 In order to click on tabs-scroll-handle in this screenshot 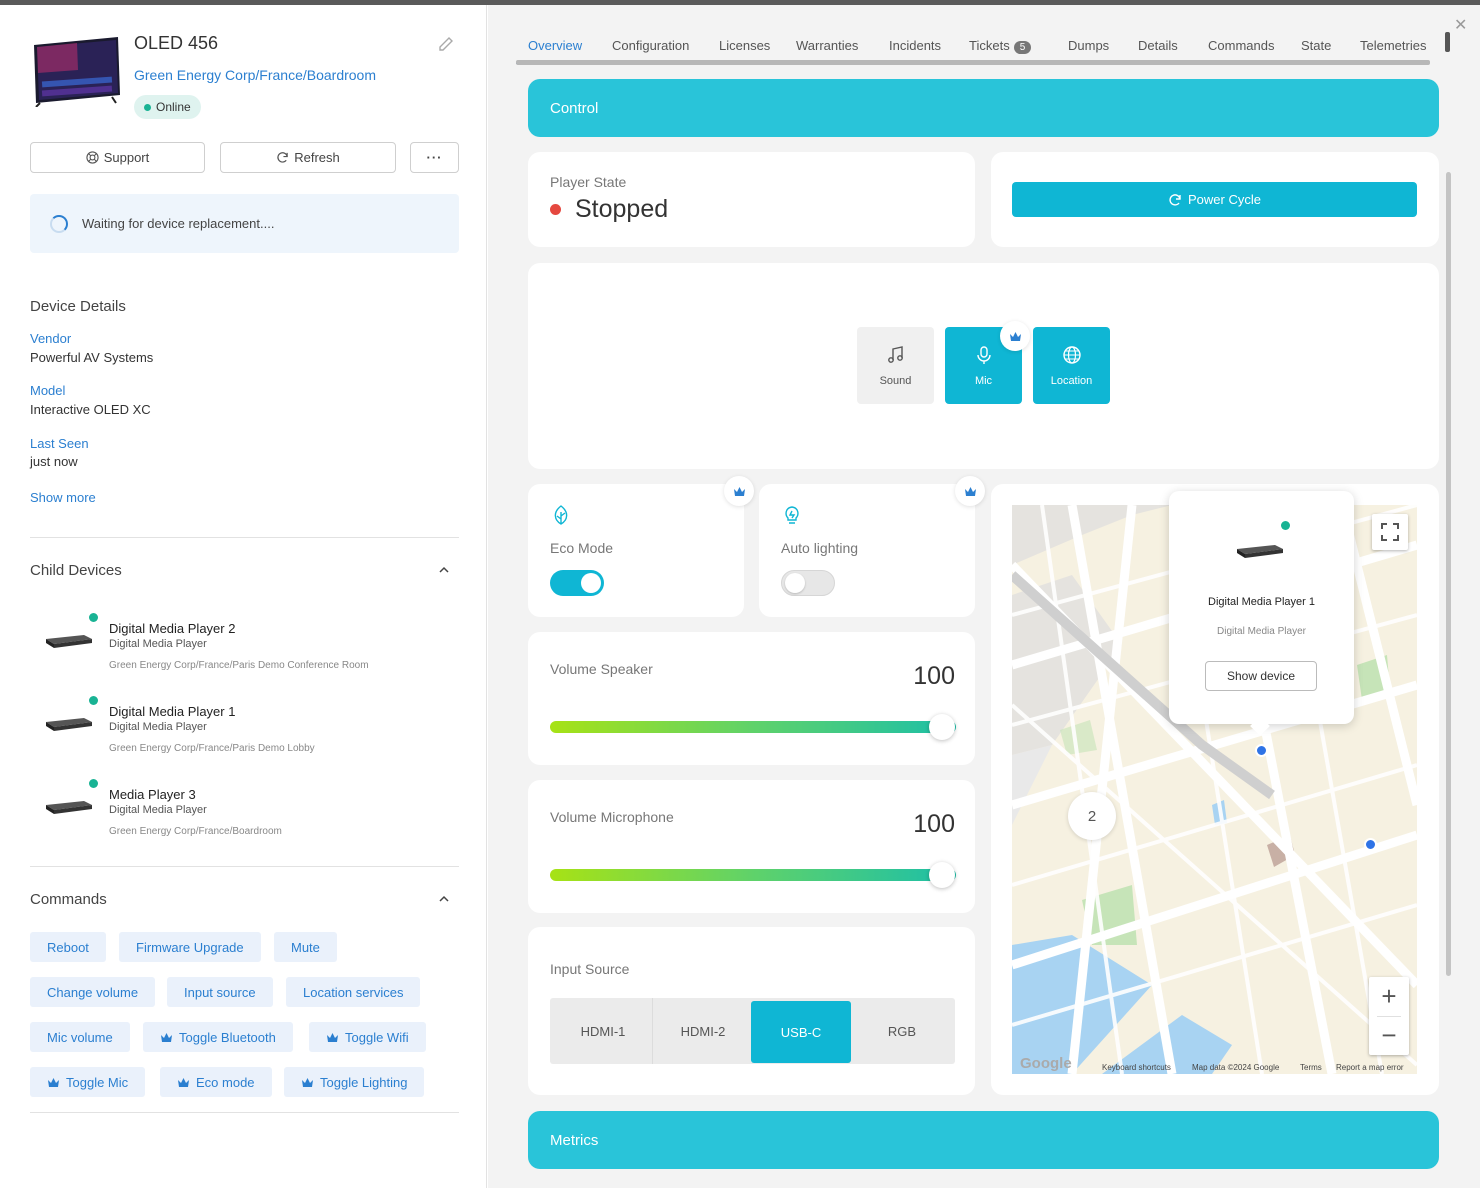, I will do `click(1447, 42)`.